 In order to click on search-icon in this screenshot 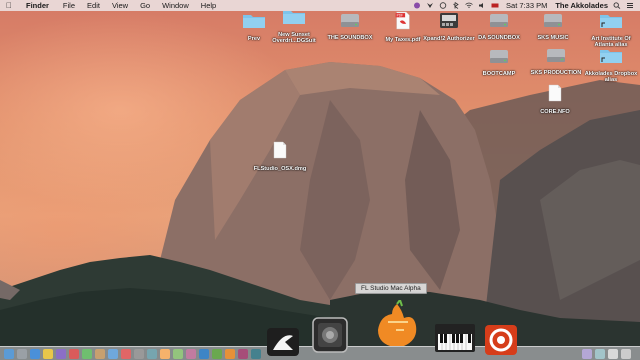, I will do `click(617, 5)`.